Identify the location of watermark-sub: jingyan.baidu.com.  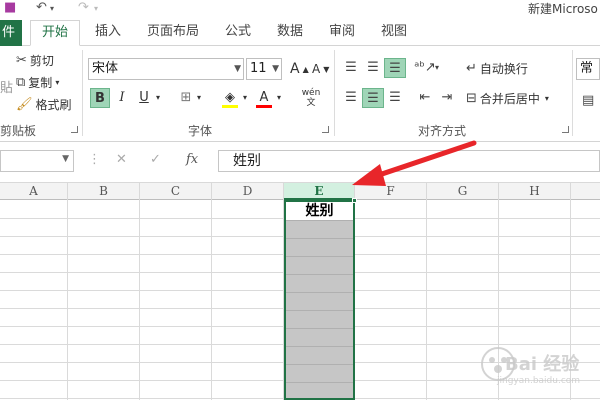
(539, 381).